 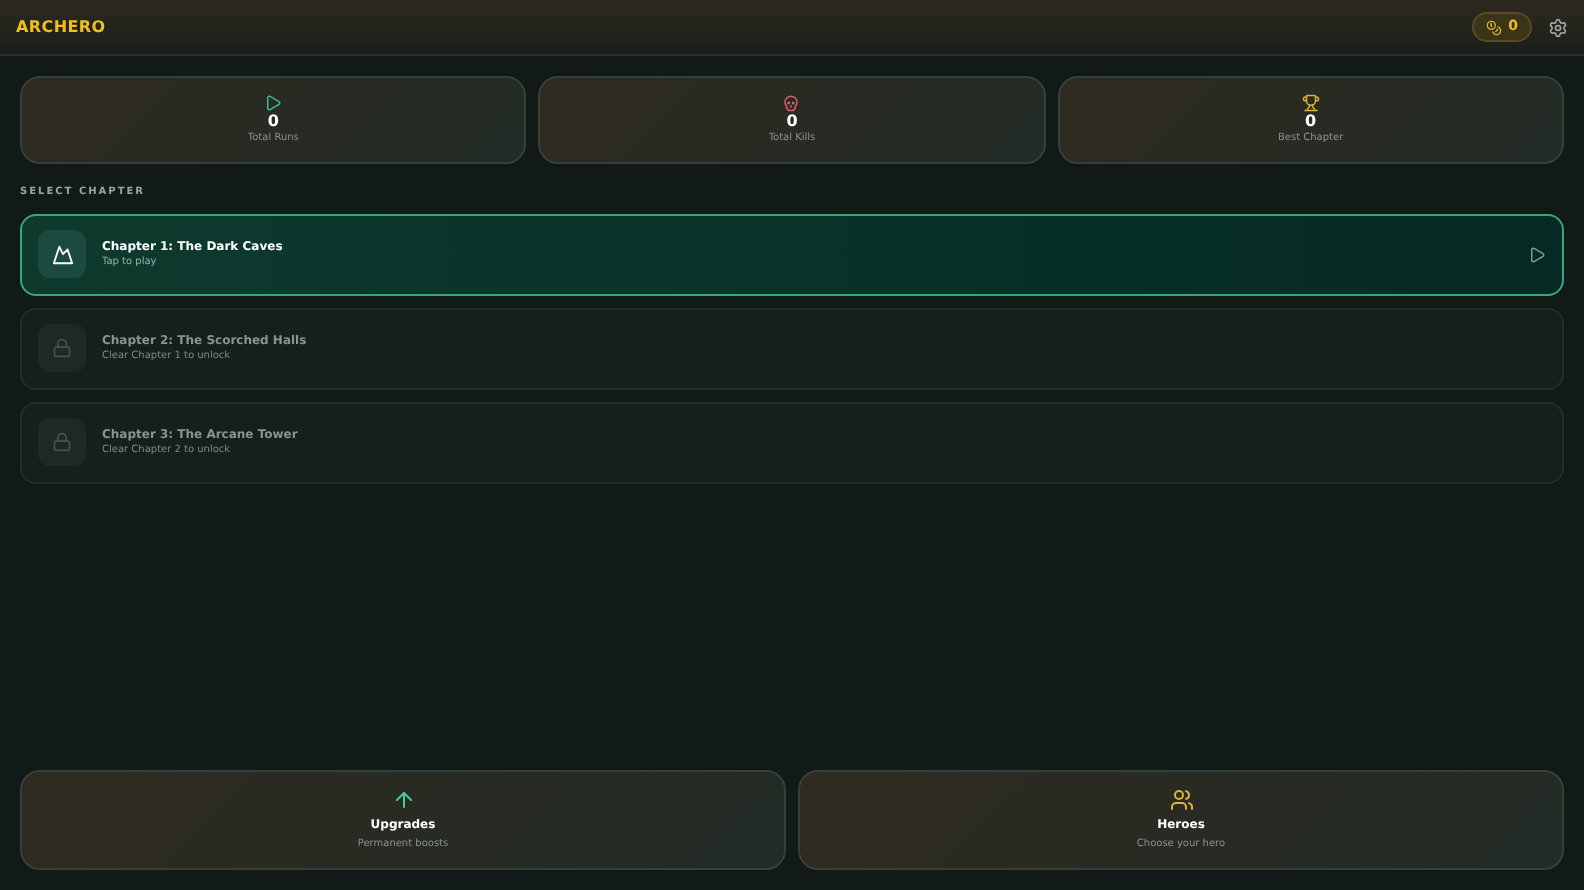 What do you see at coordinates (1558, 27) in the screenshot?
I see `settings-icon` at bounding box center [1558, 27].